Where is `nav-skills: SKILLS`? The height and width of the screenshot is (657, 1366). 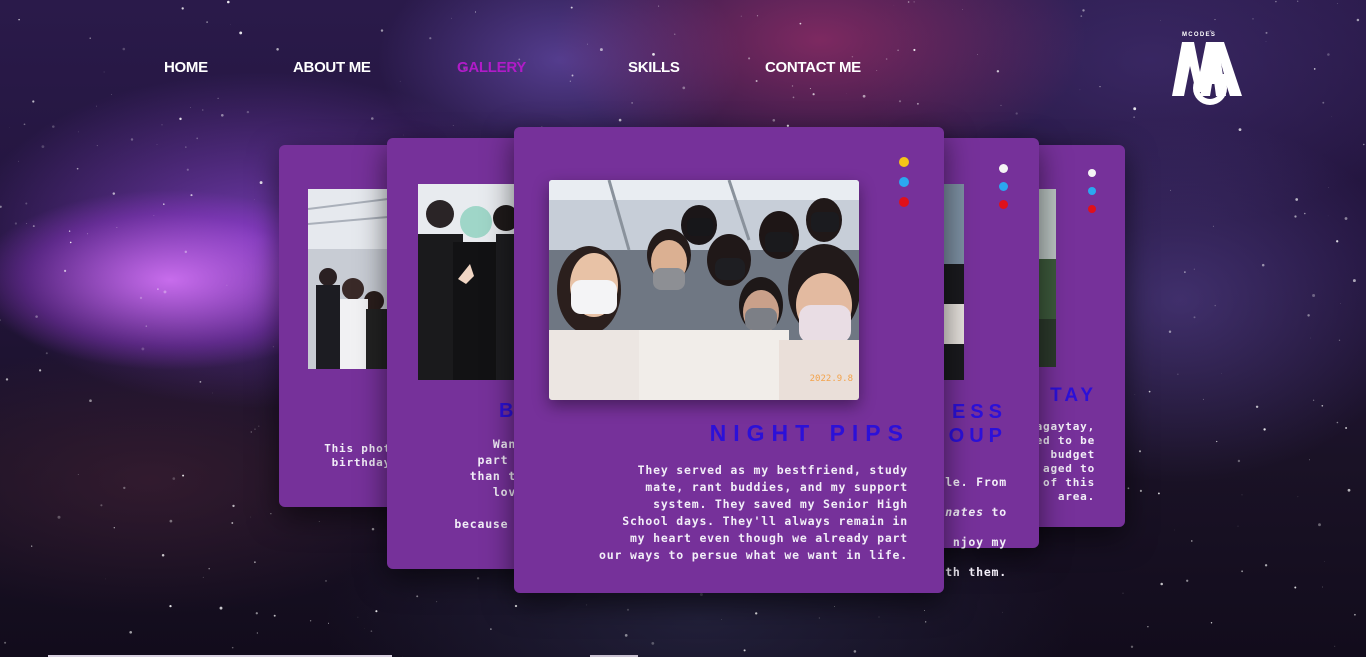
nav-skills: SKILLS is located at coordinates (654, 67).